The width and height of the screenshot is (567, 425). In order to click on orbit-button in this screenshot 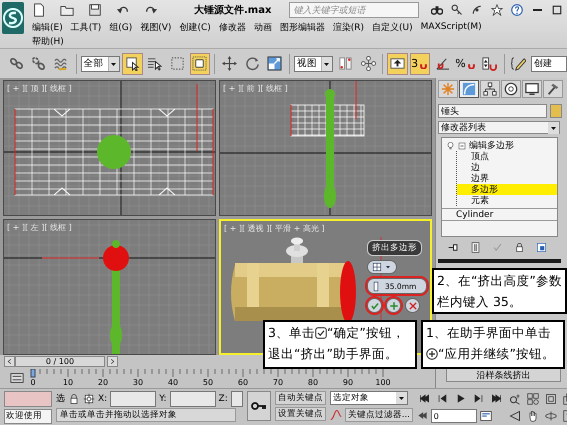, I will do `click(551, 415)`.